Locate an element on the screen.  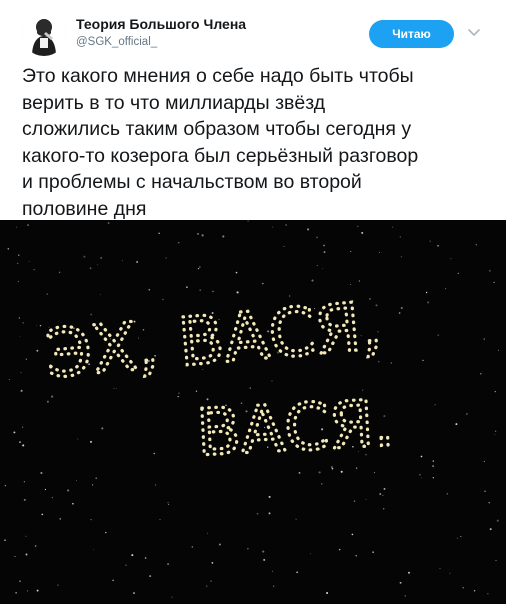
avatar is located at coordinates (44, 34).